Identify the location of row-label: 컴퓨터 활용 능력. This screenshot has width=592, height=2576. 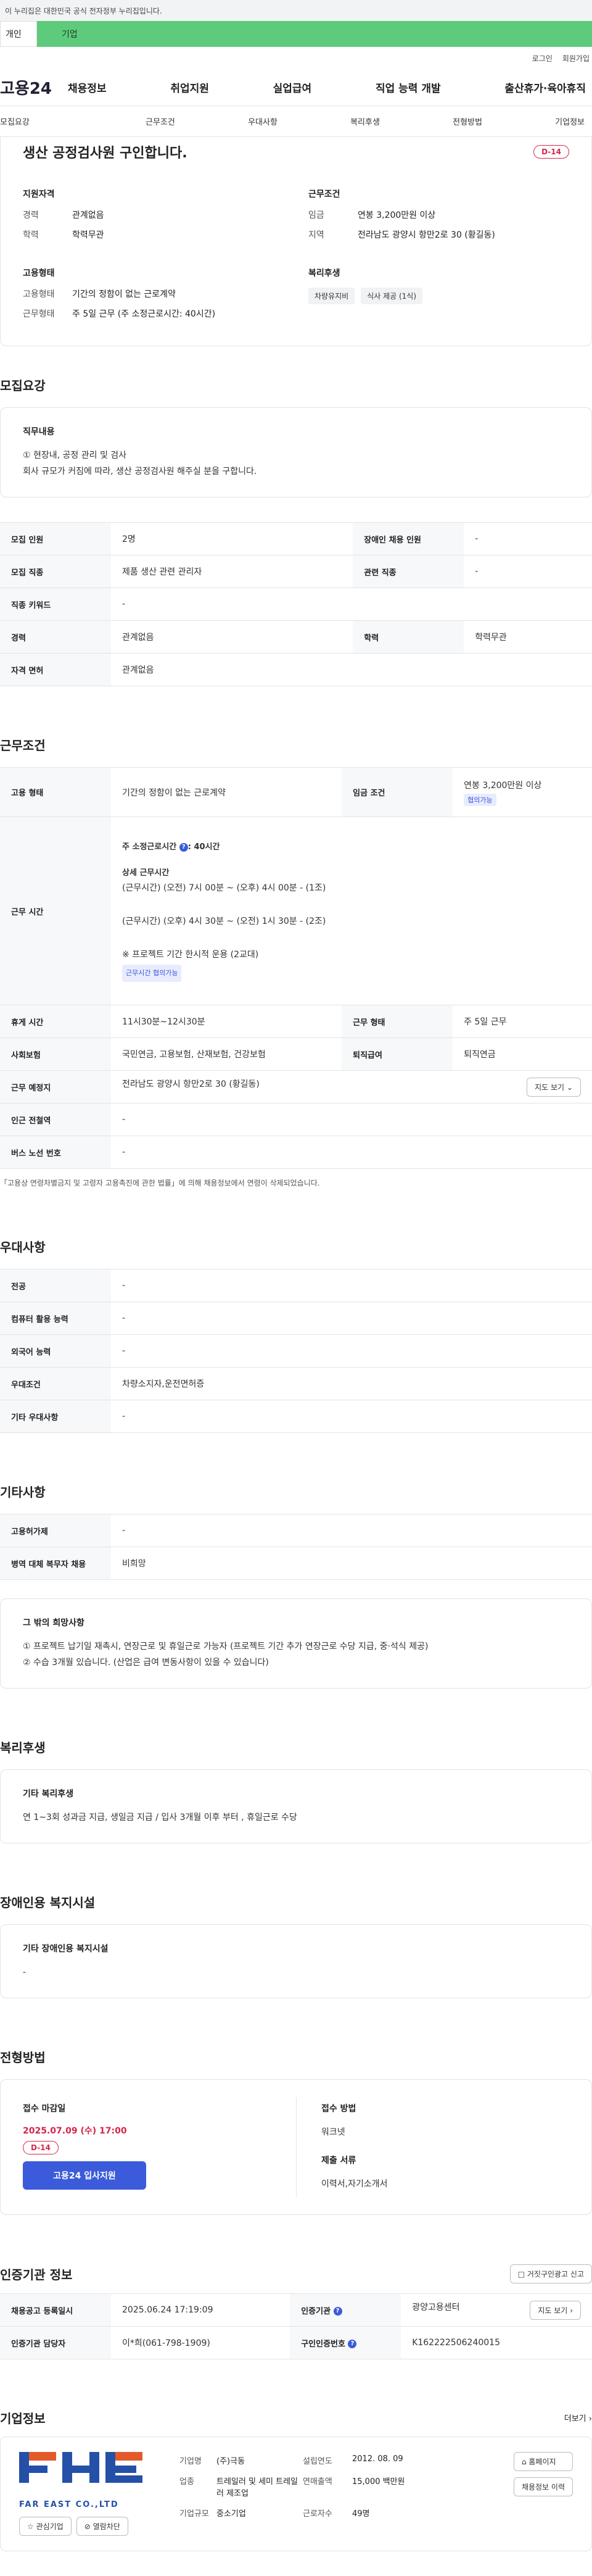
(55, 1318).